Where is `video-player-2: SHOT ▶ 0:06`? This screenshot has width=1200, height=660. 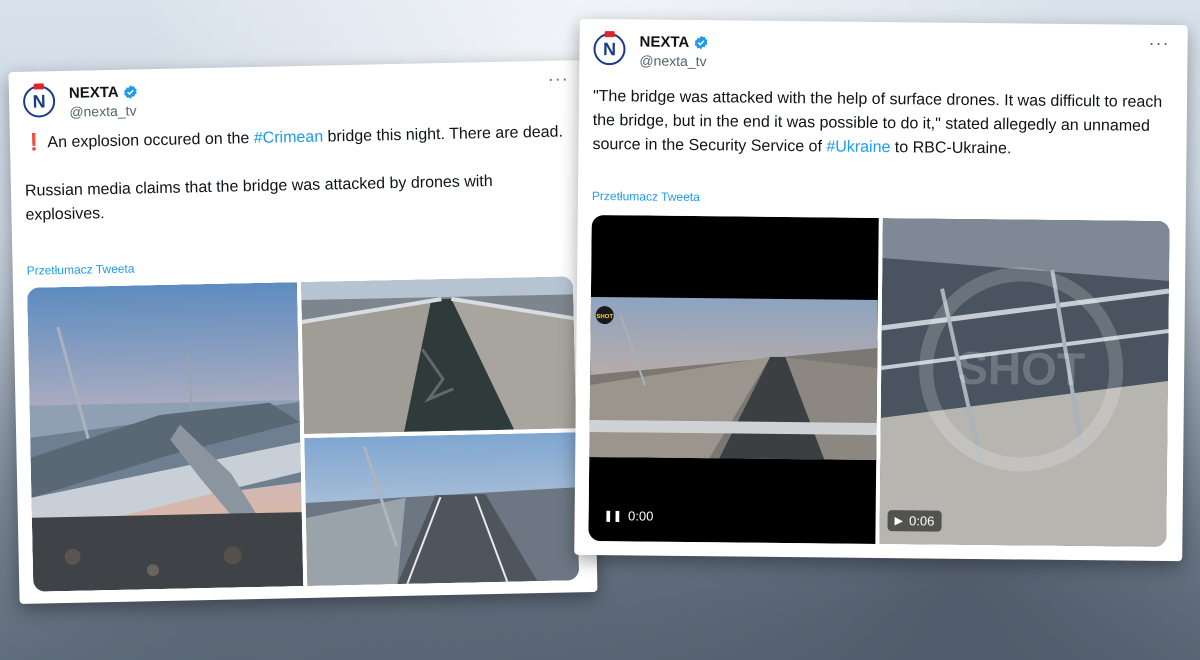
video-player-2: SHOT ▶ 0:06 is located at coordinates (1024, 383).